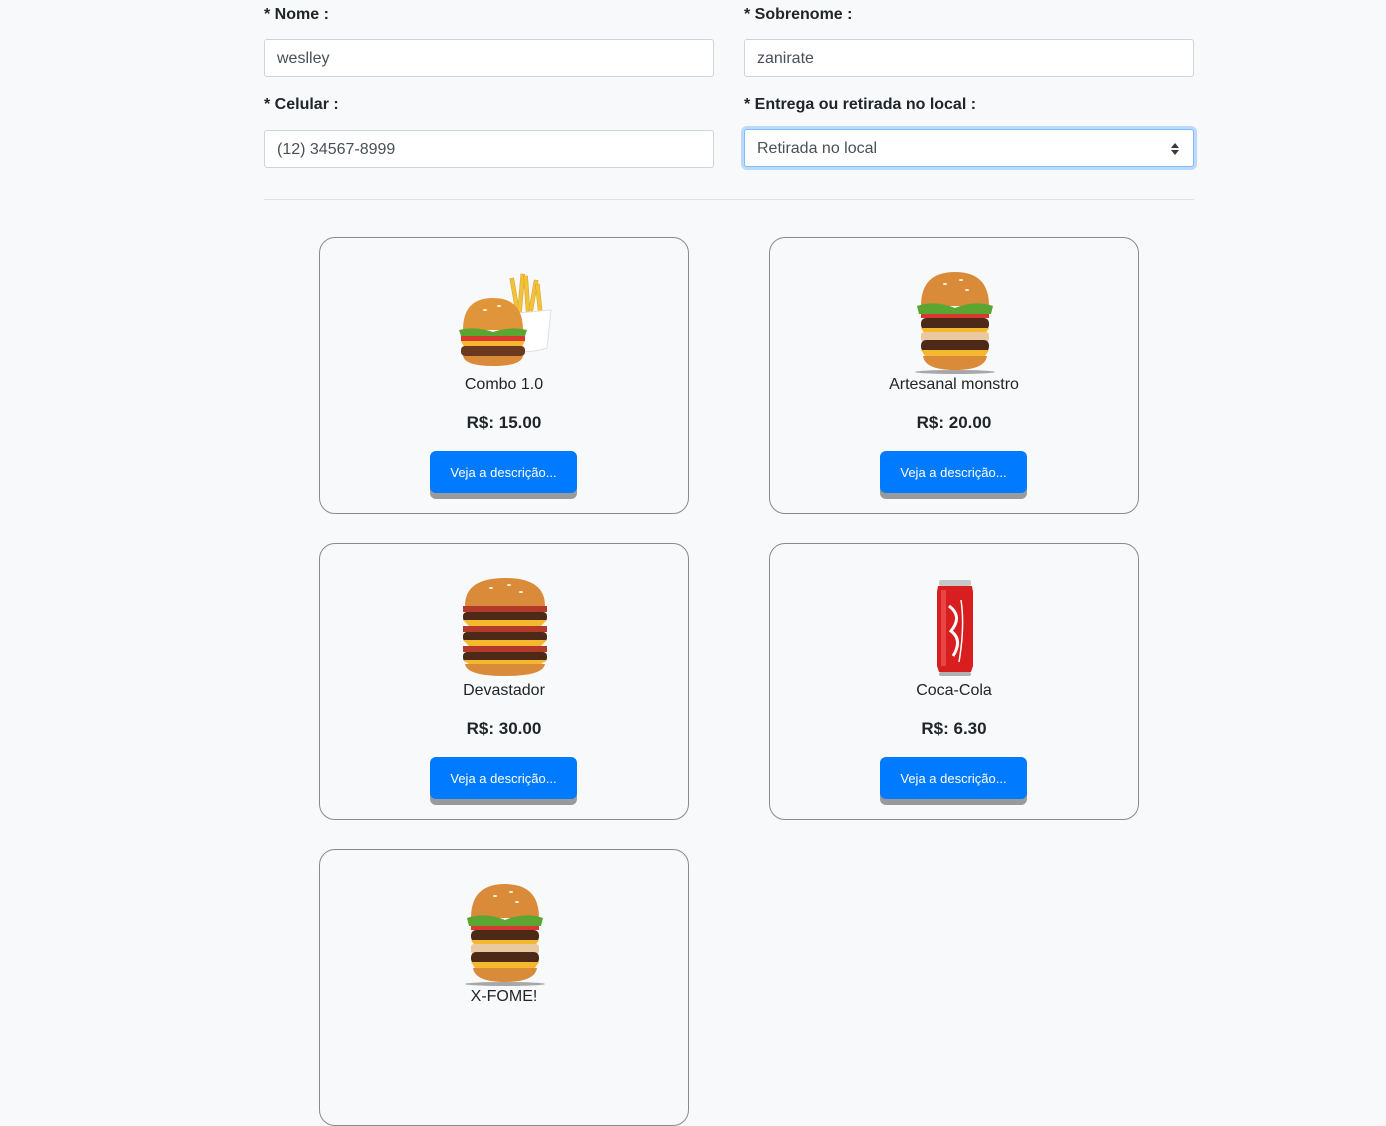 The width and height of the screenshot is (1386, 1126). I want to click on sobrenome-input: zanirate, so click(969, 58).